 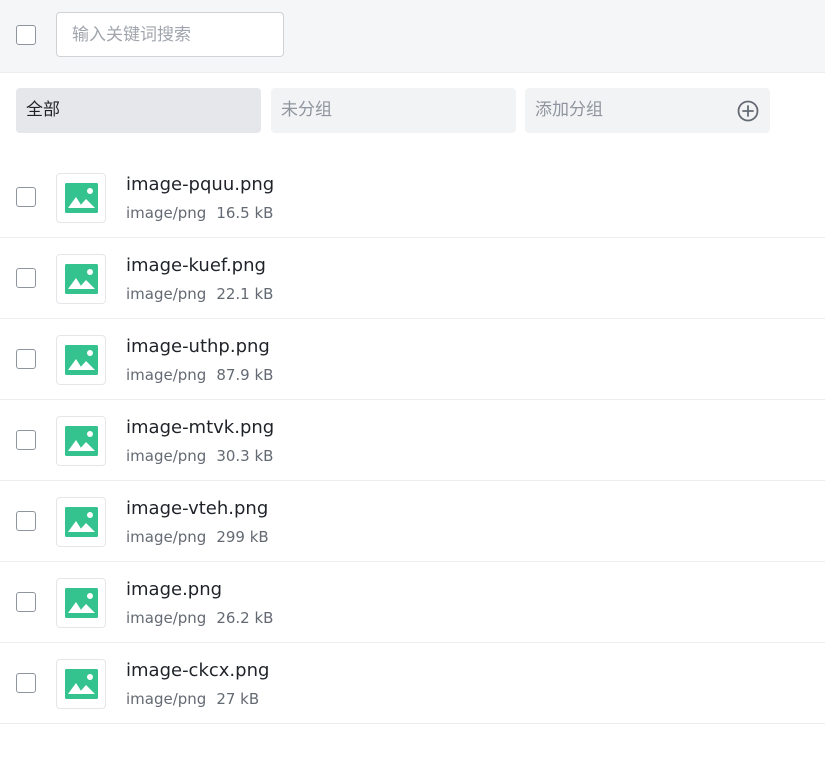 What do you see at coordinates (412, 683) in the screenshot?
I see `file-row: image-ckcx.png image/png 27 kB` at bounding box center [412, 683].